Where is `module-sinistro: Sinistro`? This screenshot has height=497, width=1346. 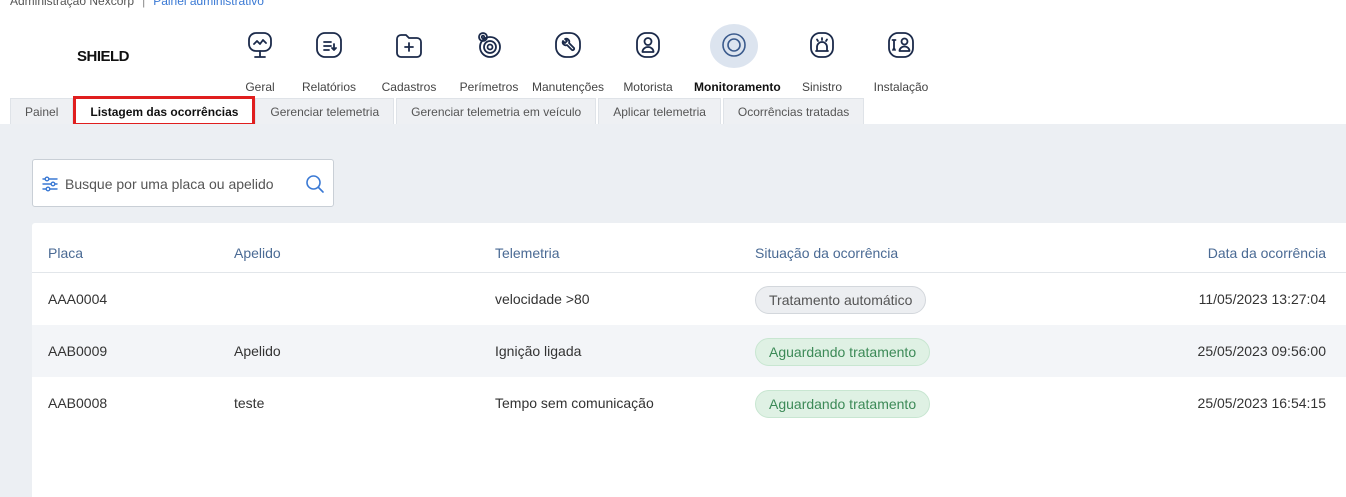
module-sinistro: Sinistro is located at coordinates (822, 61).